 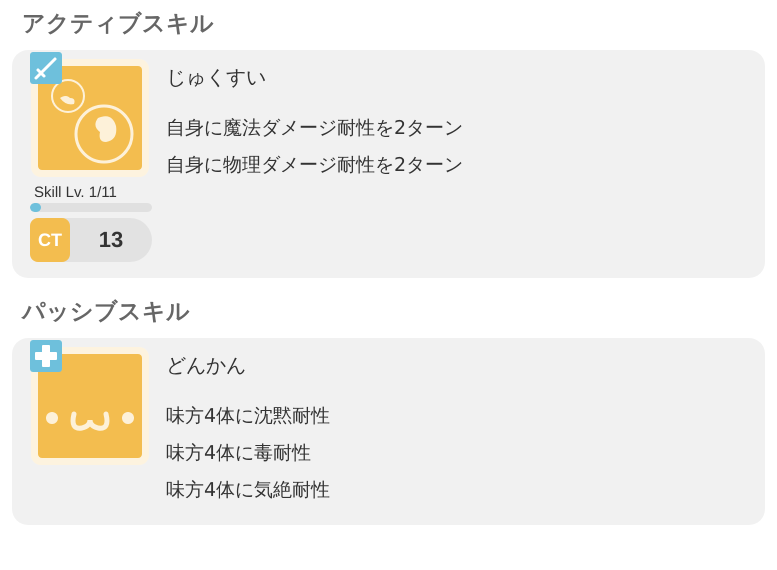 I want to click on skill-description: 味方4体に沈黙耐性, so click(x=249, y=416).